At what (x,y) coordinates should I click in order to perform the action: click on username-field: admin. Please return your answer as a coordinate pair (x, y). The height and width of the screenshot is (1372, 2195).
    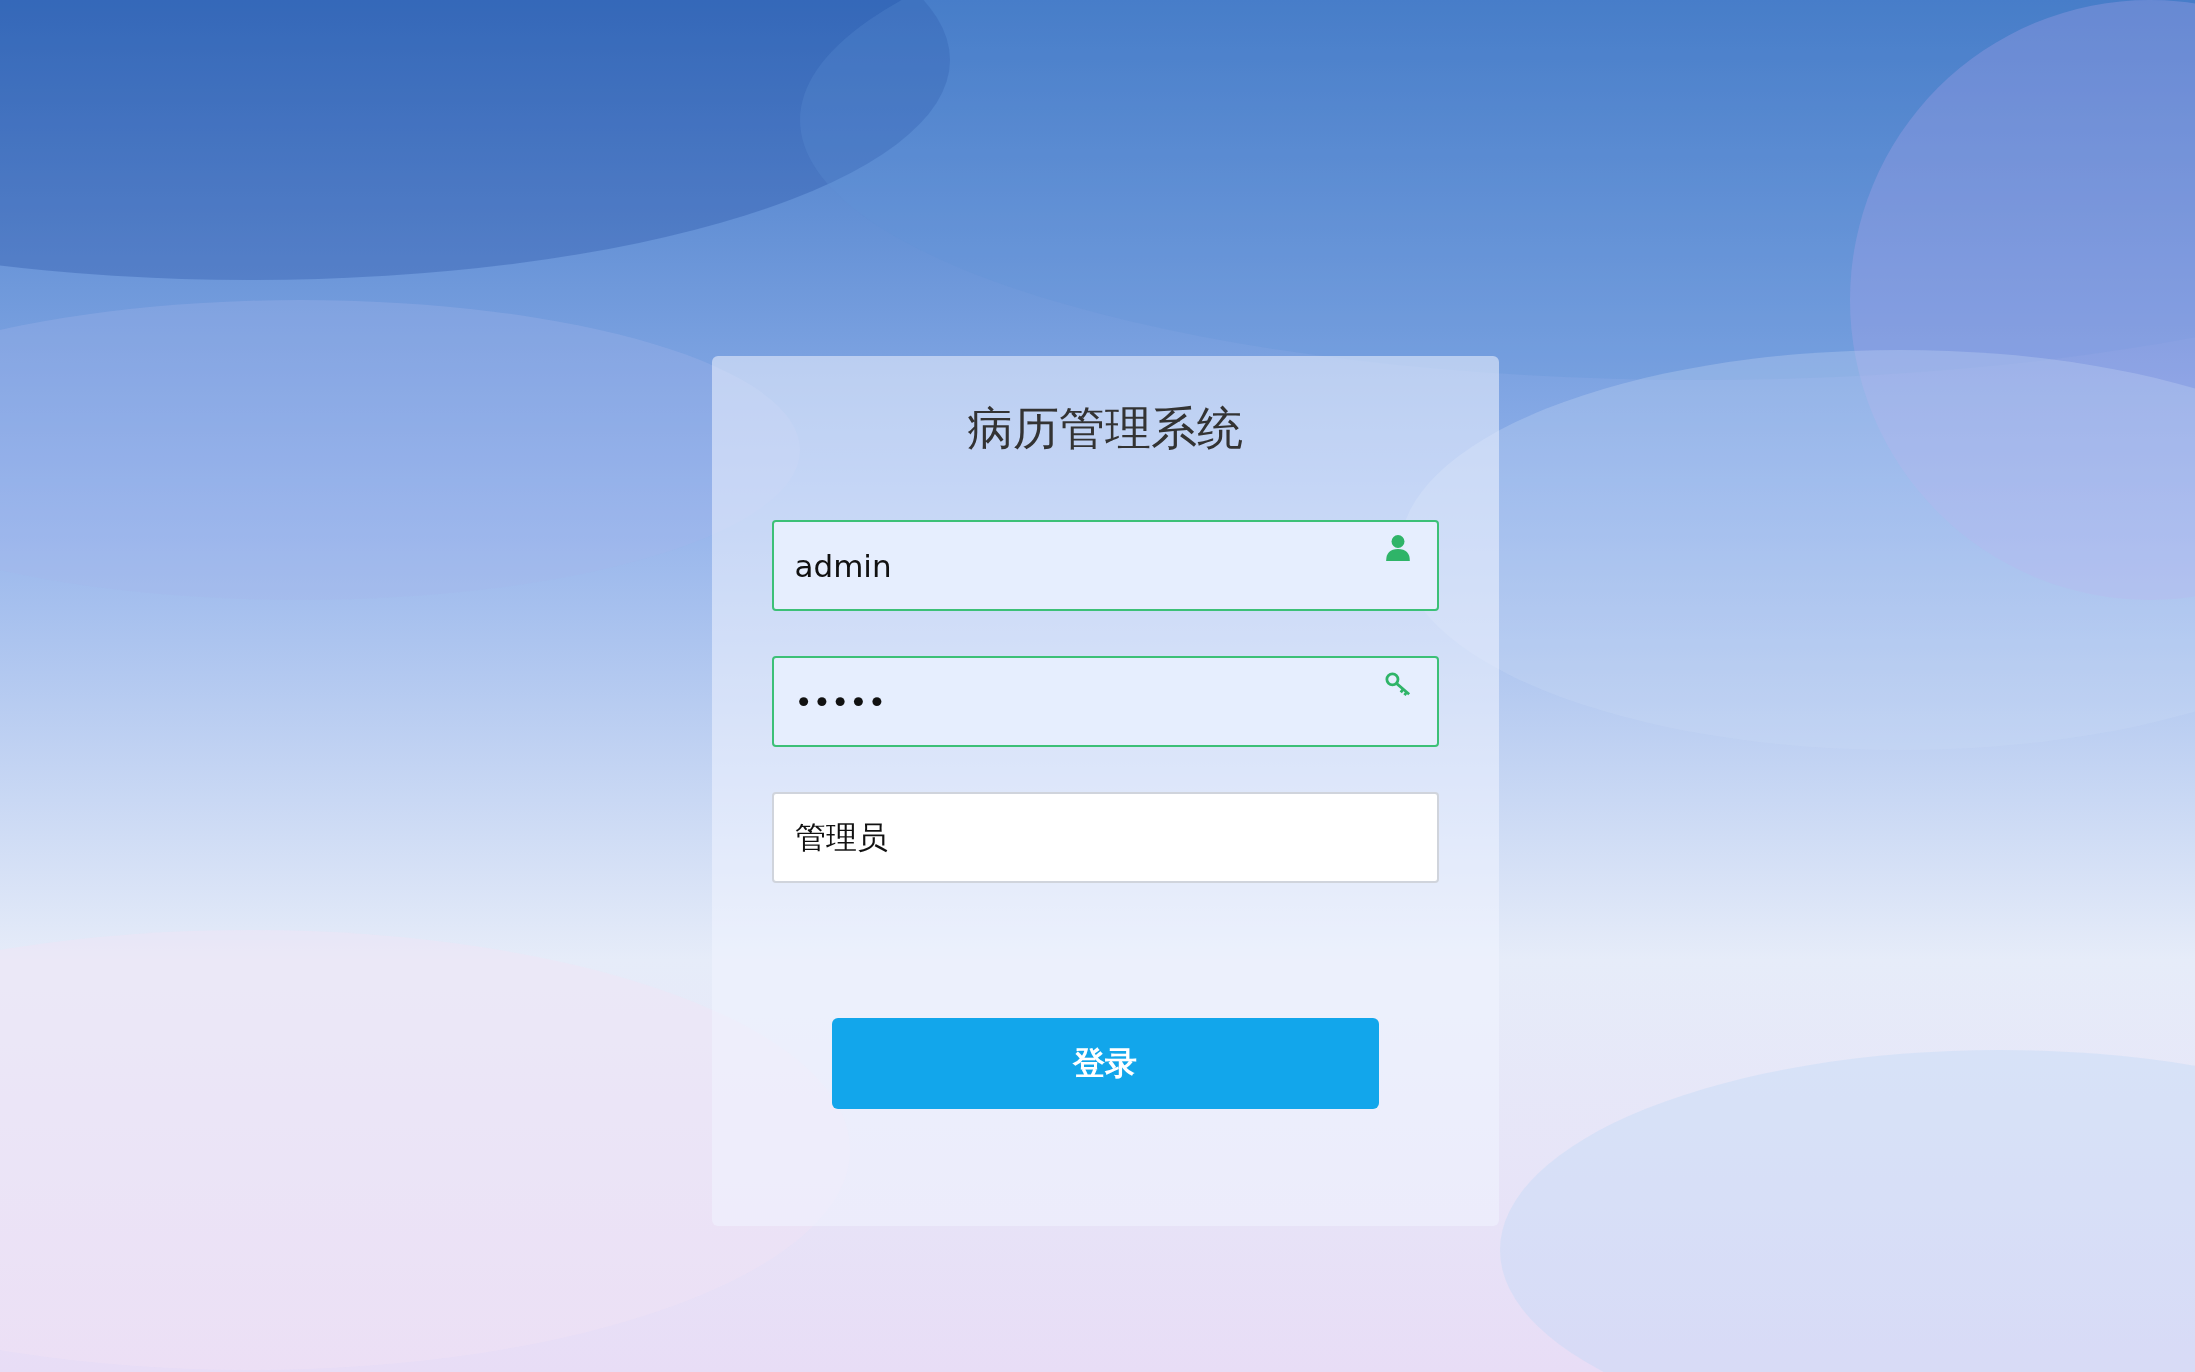
    Looking at the image, I should click on (1105, 565).